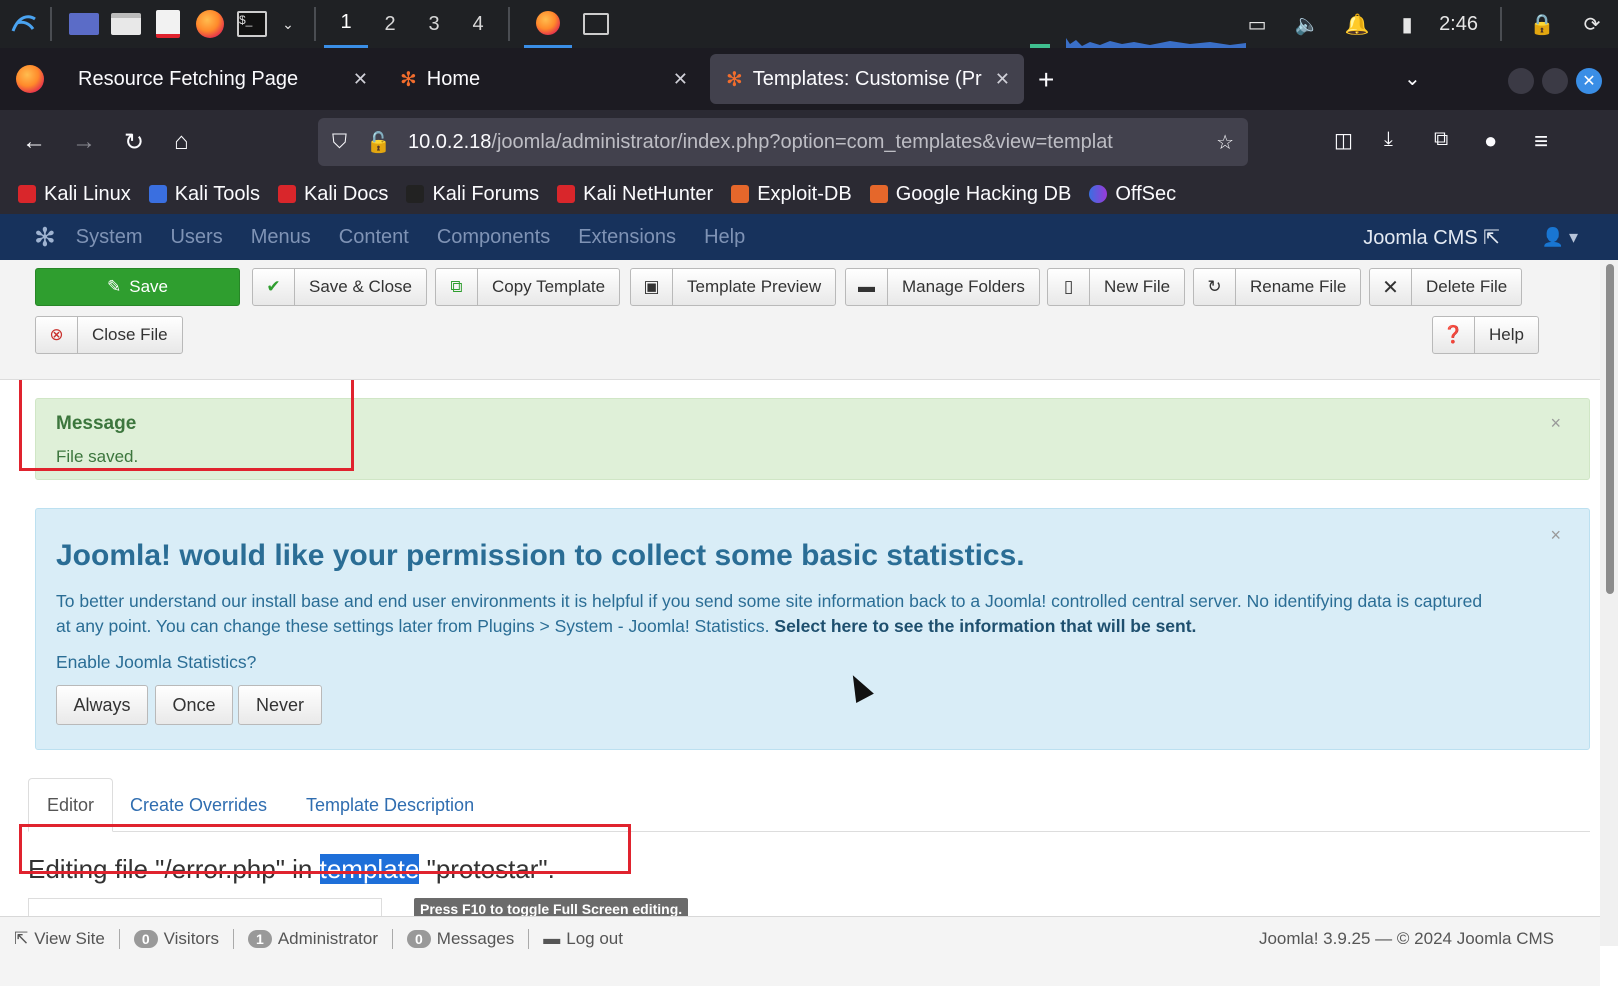 The width and height of the screenshot is (1618, 986). I want to click on terminal-window-icon, so click(596, 24).